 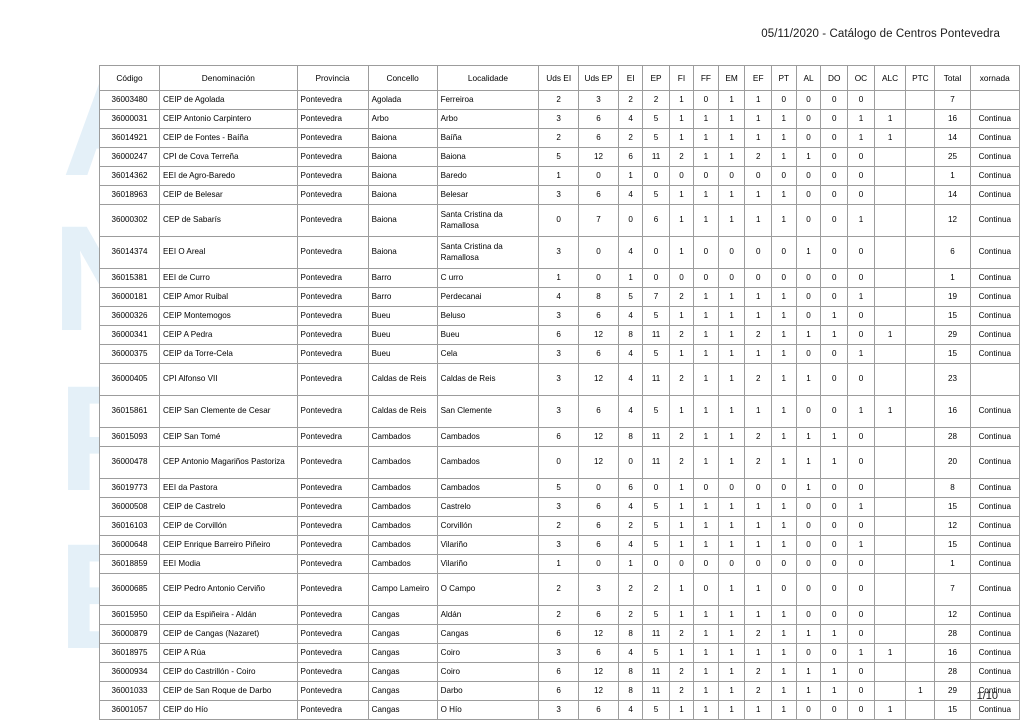 What do you see at coordinates (861, 545) in the screenshot?
I see `cell-oc: 1` at bounding box center [861, 545].